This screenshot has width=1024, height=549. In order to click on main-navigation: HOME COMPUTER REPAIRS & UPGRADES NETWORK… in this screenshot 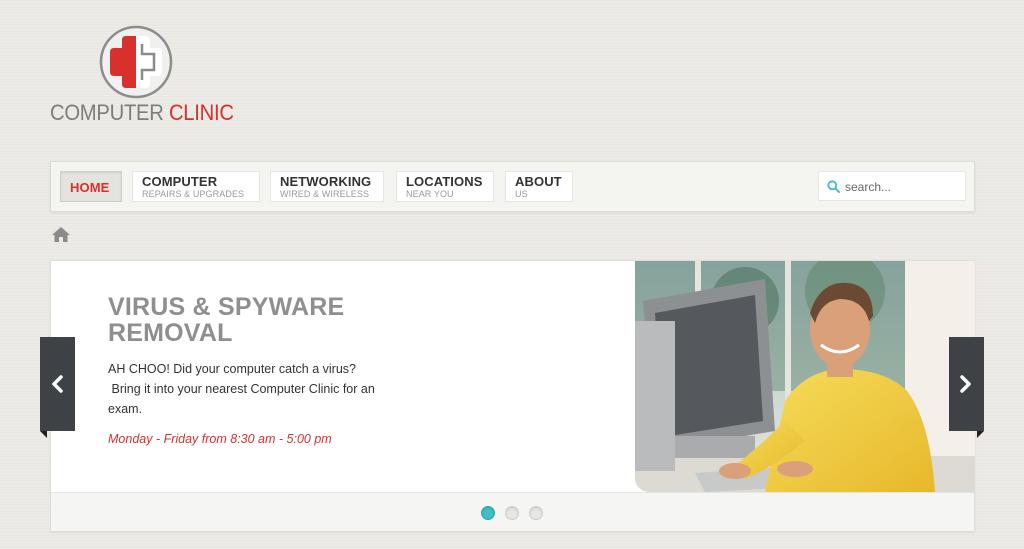, I will do `click(512, 186)`.